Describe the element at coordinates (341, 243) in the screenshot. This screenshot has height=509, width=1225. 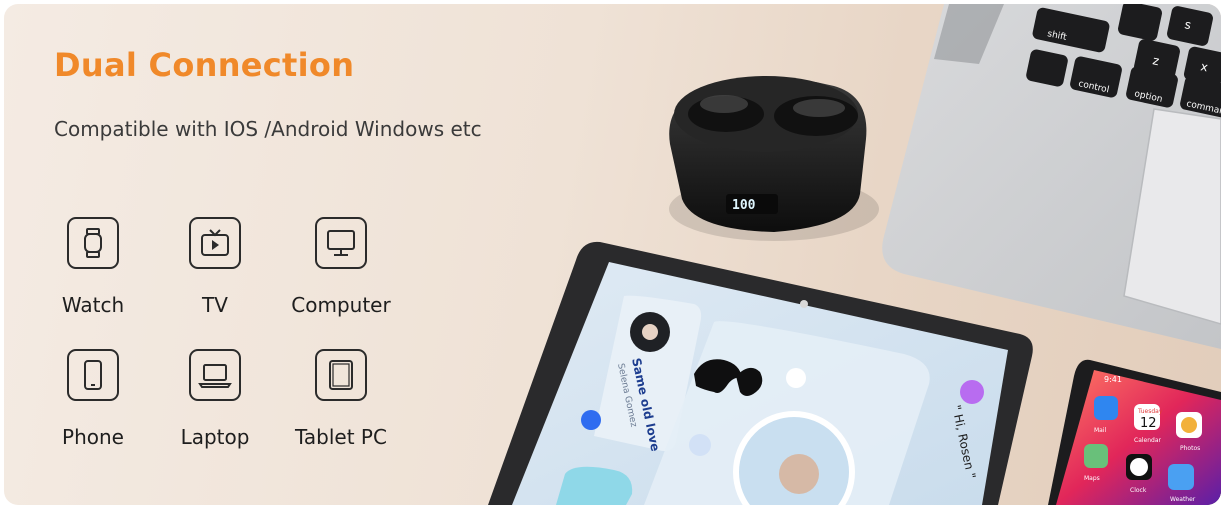
I see `computer-icon` at that location.